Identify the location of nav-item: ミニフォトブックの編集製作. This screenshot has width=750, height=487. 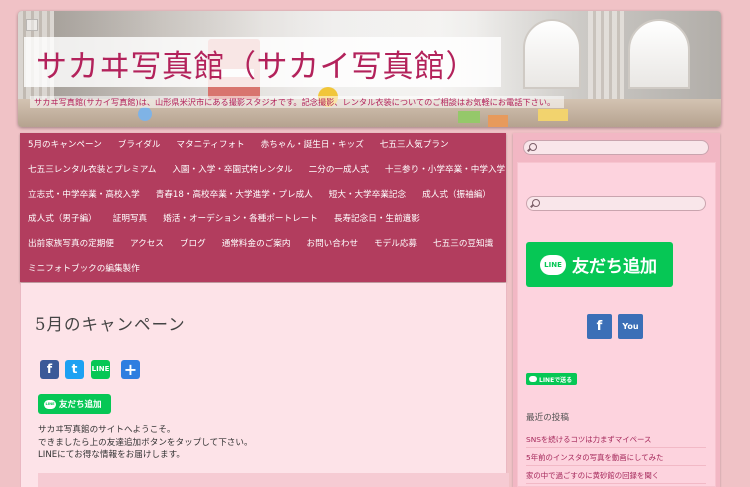
(84, 269).